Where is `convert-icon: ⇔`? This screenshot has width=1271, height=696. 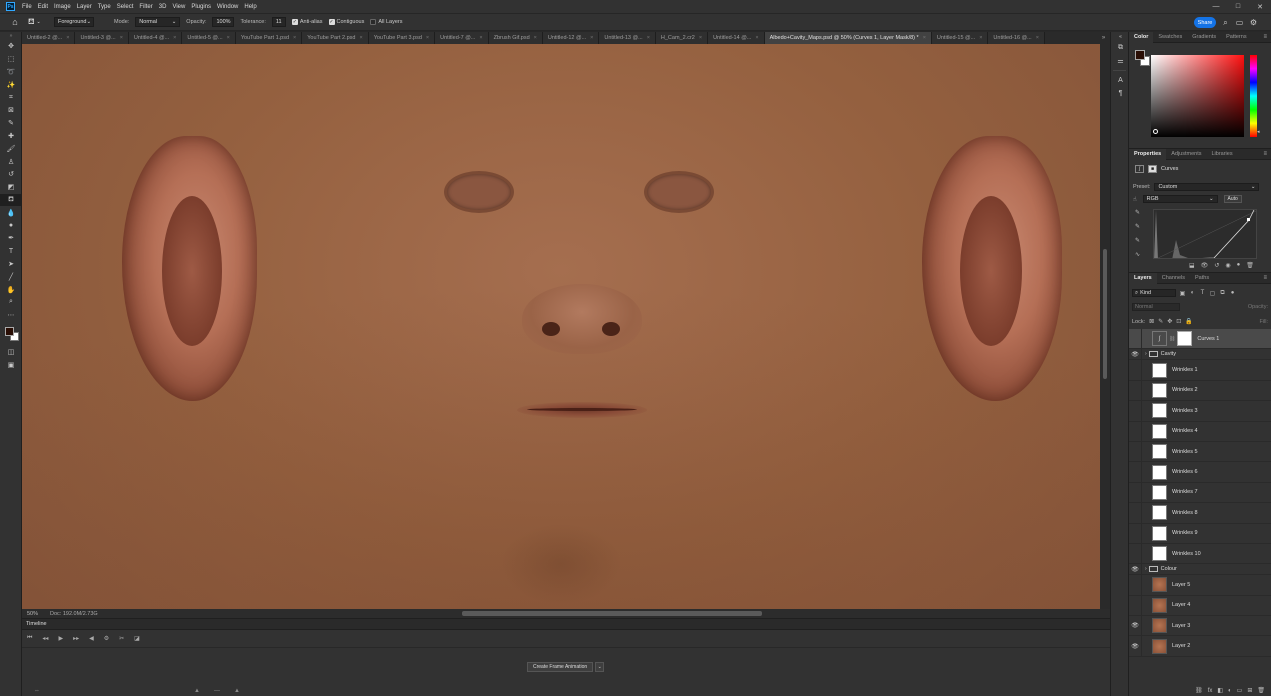 convert-icon: ⇔ is located at coordinates (37, 691).